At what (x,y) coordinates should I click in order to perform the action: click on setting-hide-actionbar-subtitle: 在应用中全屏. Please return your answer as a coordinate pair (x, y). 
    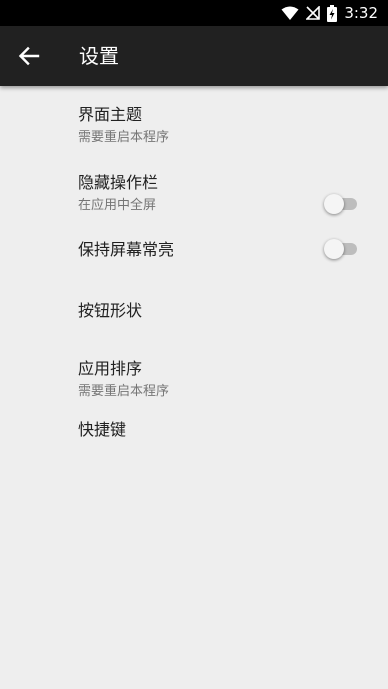
    Looking at the image, I should click on (117, 205).